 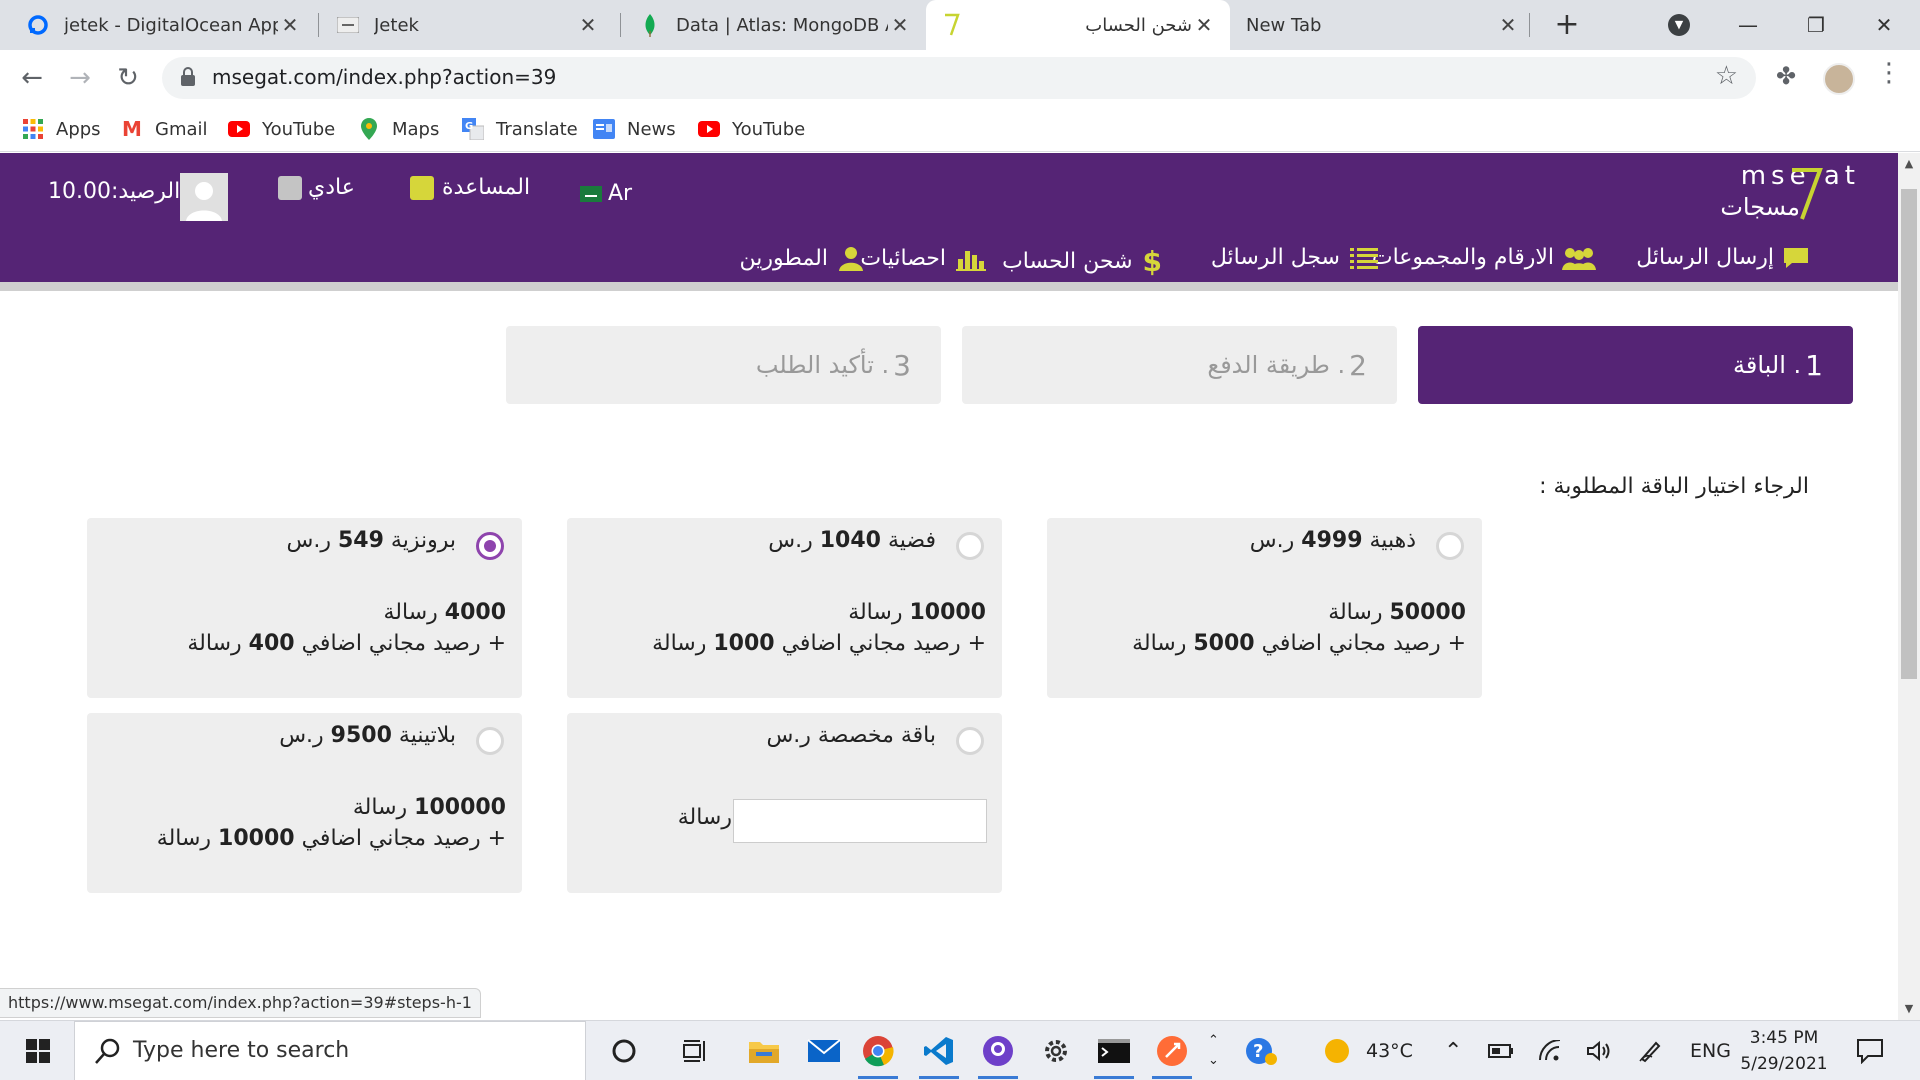 What do you see at coordinates (1114, 1054) in the screenshot?
I see `terminal-icon` at bounding box center [1114, 1054].